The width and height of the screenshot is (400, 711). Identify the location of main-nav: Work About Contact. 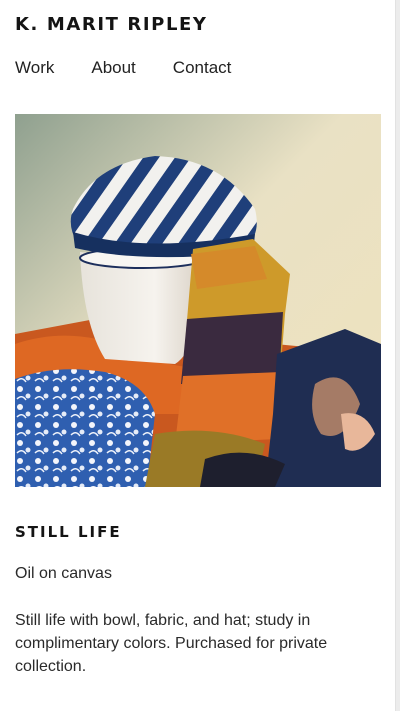
(123, 68).